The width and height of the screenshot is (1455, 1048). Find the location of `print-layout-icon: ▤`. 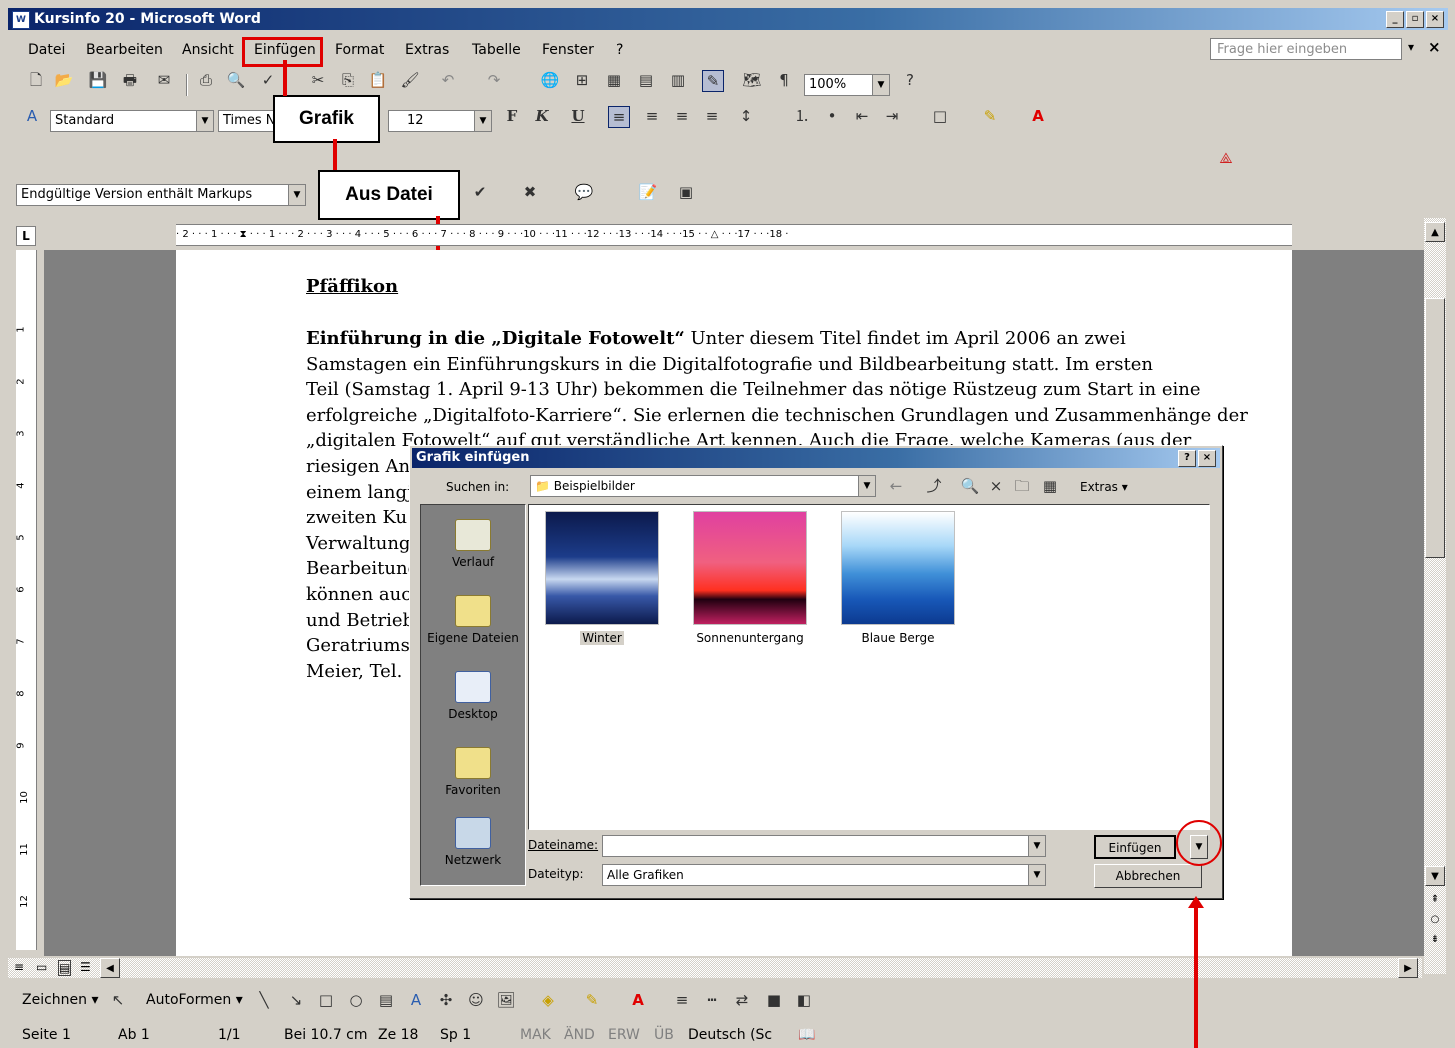

print-layout-icon: ▤ is located at coordinates (65, 968).